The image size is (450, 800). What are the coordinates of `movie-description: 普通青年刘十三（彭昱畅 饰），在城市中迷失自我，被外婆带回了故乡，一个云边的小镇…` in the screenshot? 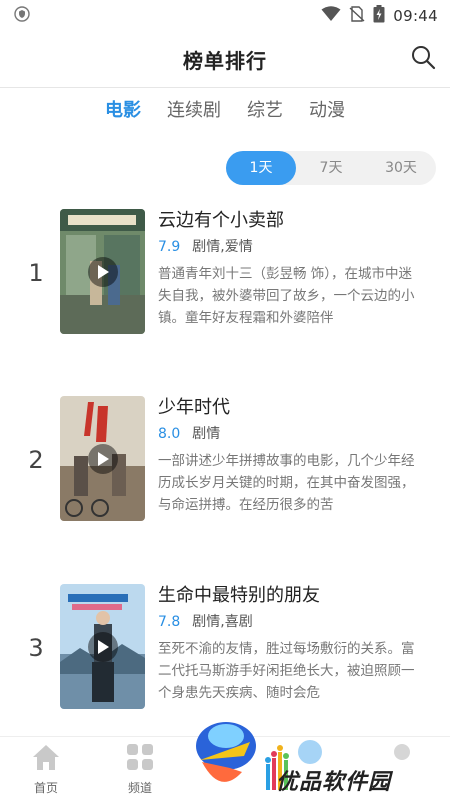 It's located at (286, 296).